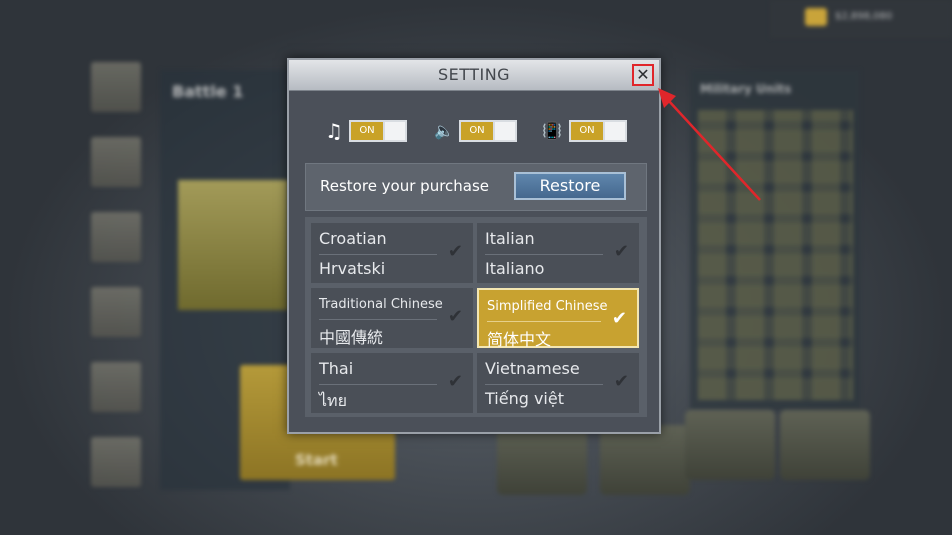  I want to click on arrow-shaft, so click(714, 150).